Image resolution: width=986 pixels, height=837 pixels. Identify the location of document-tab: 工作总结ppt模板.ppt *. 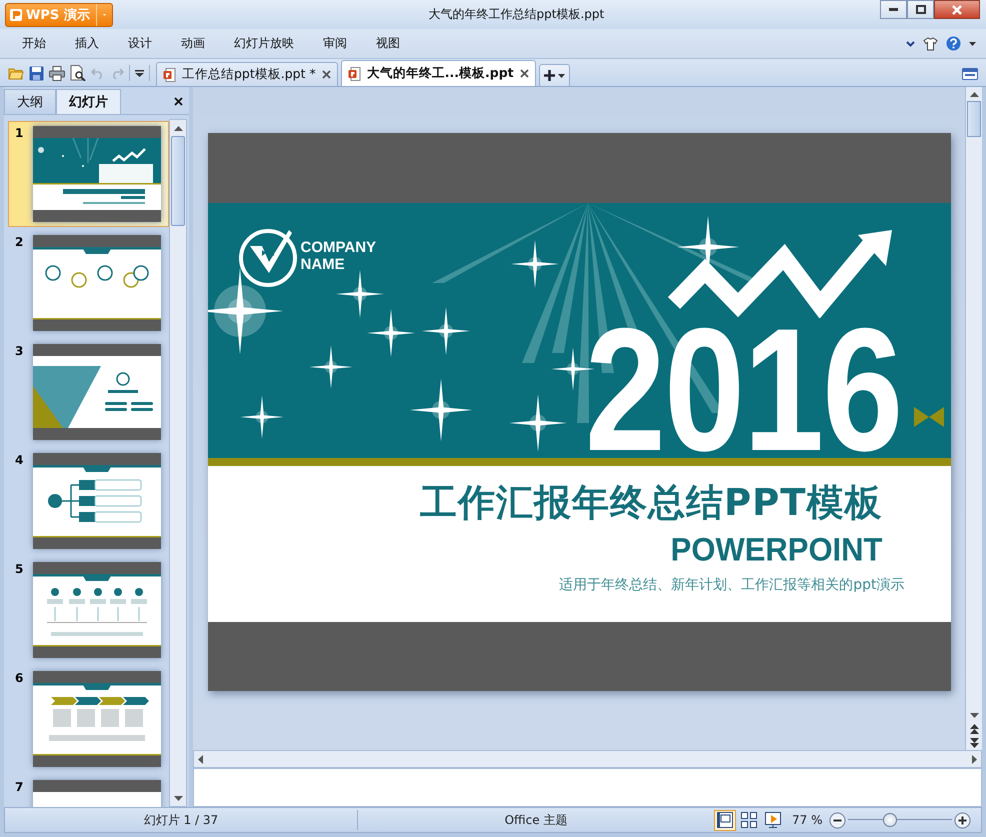
(247, 74).